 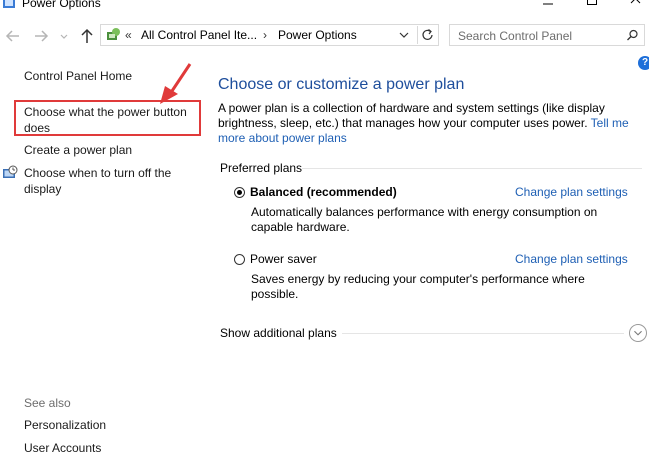 What do you see at coordinates (278, 333) in the screenshot?
I see `show-additional-plans-label: Show additional plans` at bounding box center [278, 333].